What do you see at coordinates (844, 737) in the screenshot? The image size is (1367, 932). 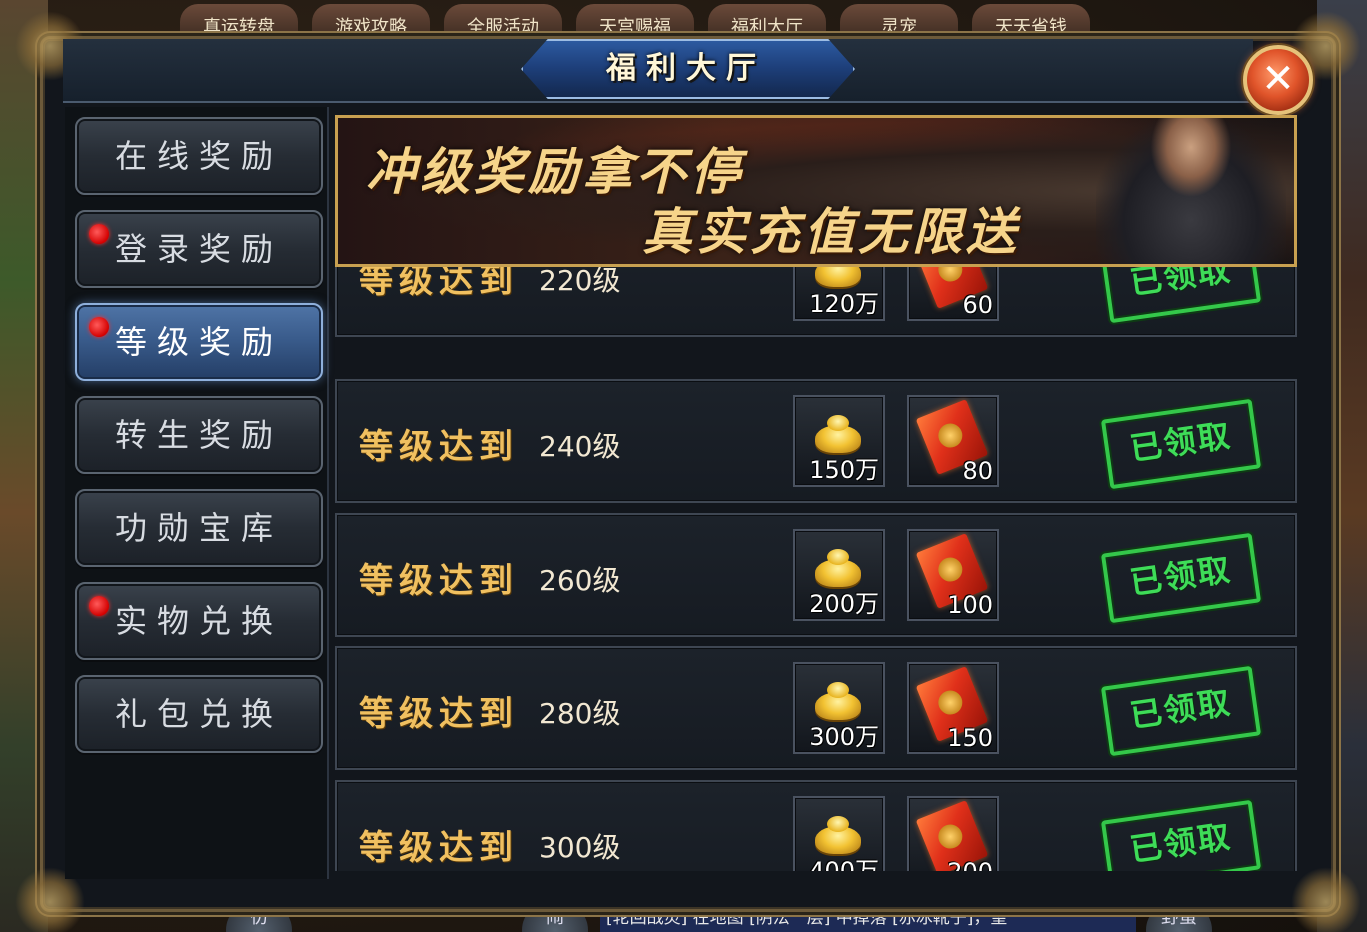 I see `gold-amount: 300万` at bounding box center [844, 737].